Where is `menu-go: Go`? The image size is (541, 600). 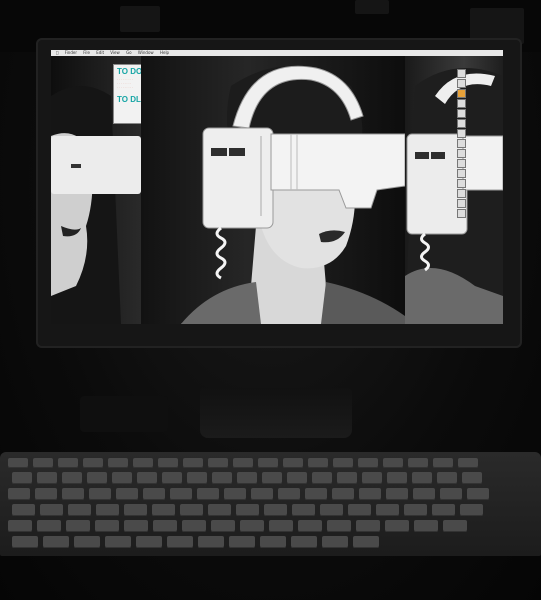 menu-go: Go is located at coordinates (129, 52).